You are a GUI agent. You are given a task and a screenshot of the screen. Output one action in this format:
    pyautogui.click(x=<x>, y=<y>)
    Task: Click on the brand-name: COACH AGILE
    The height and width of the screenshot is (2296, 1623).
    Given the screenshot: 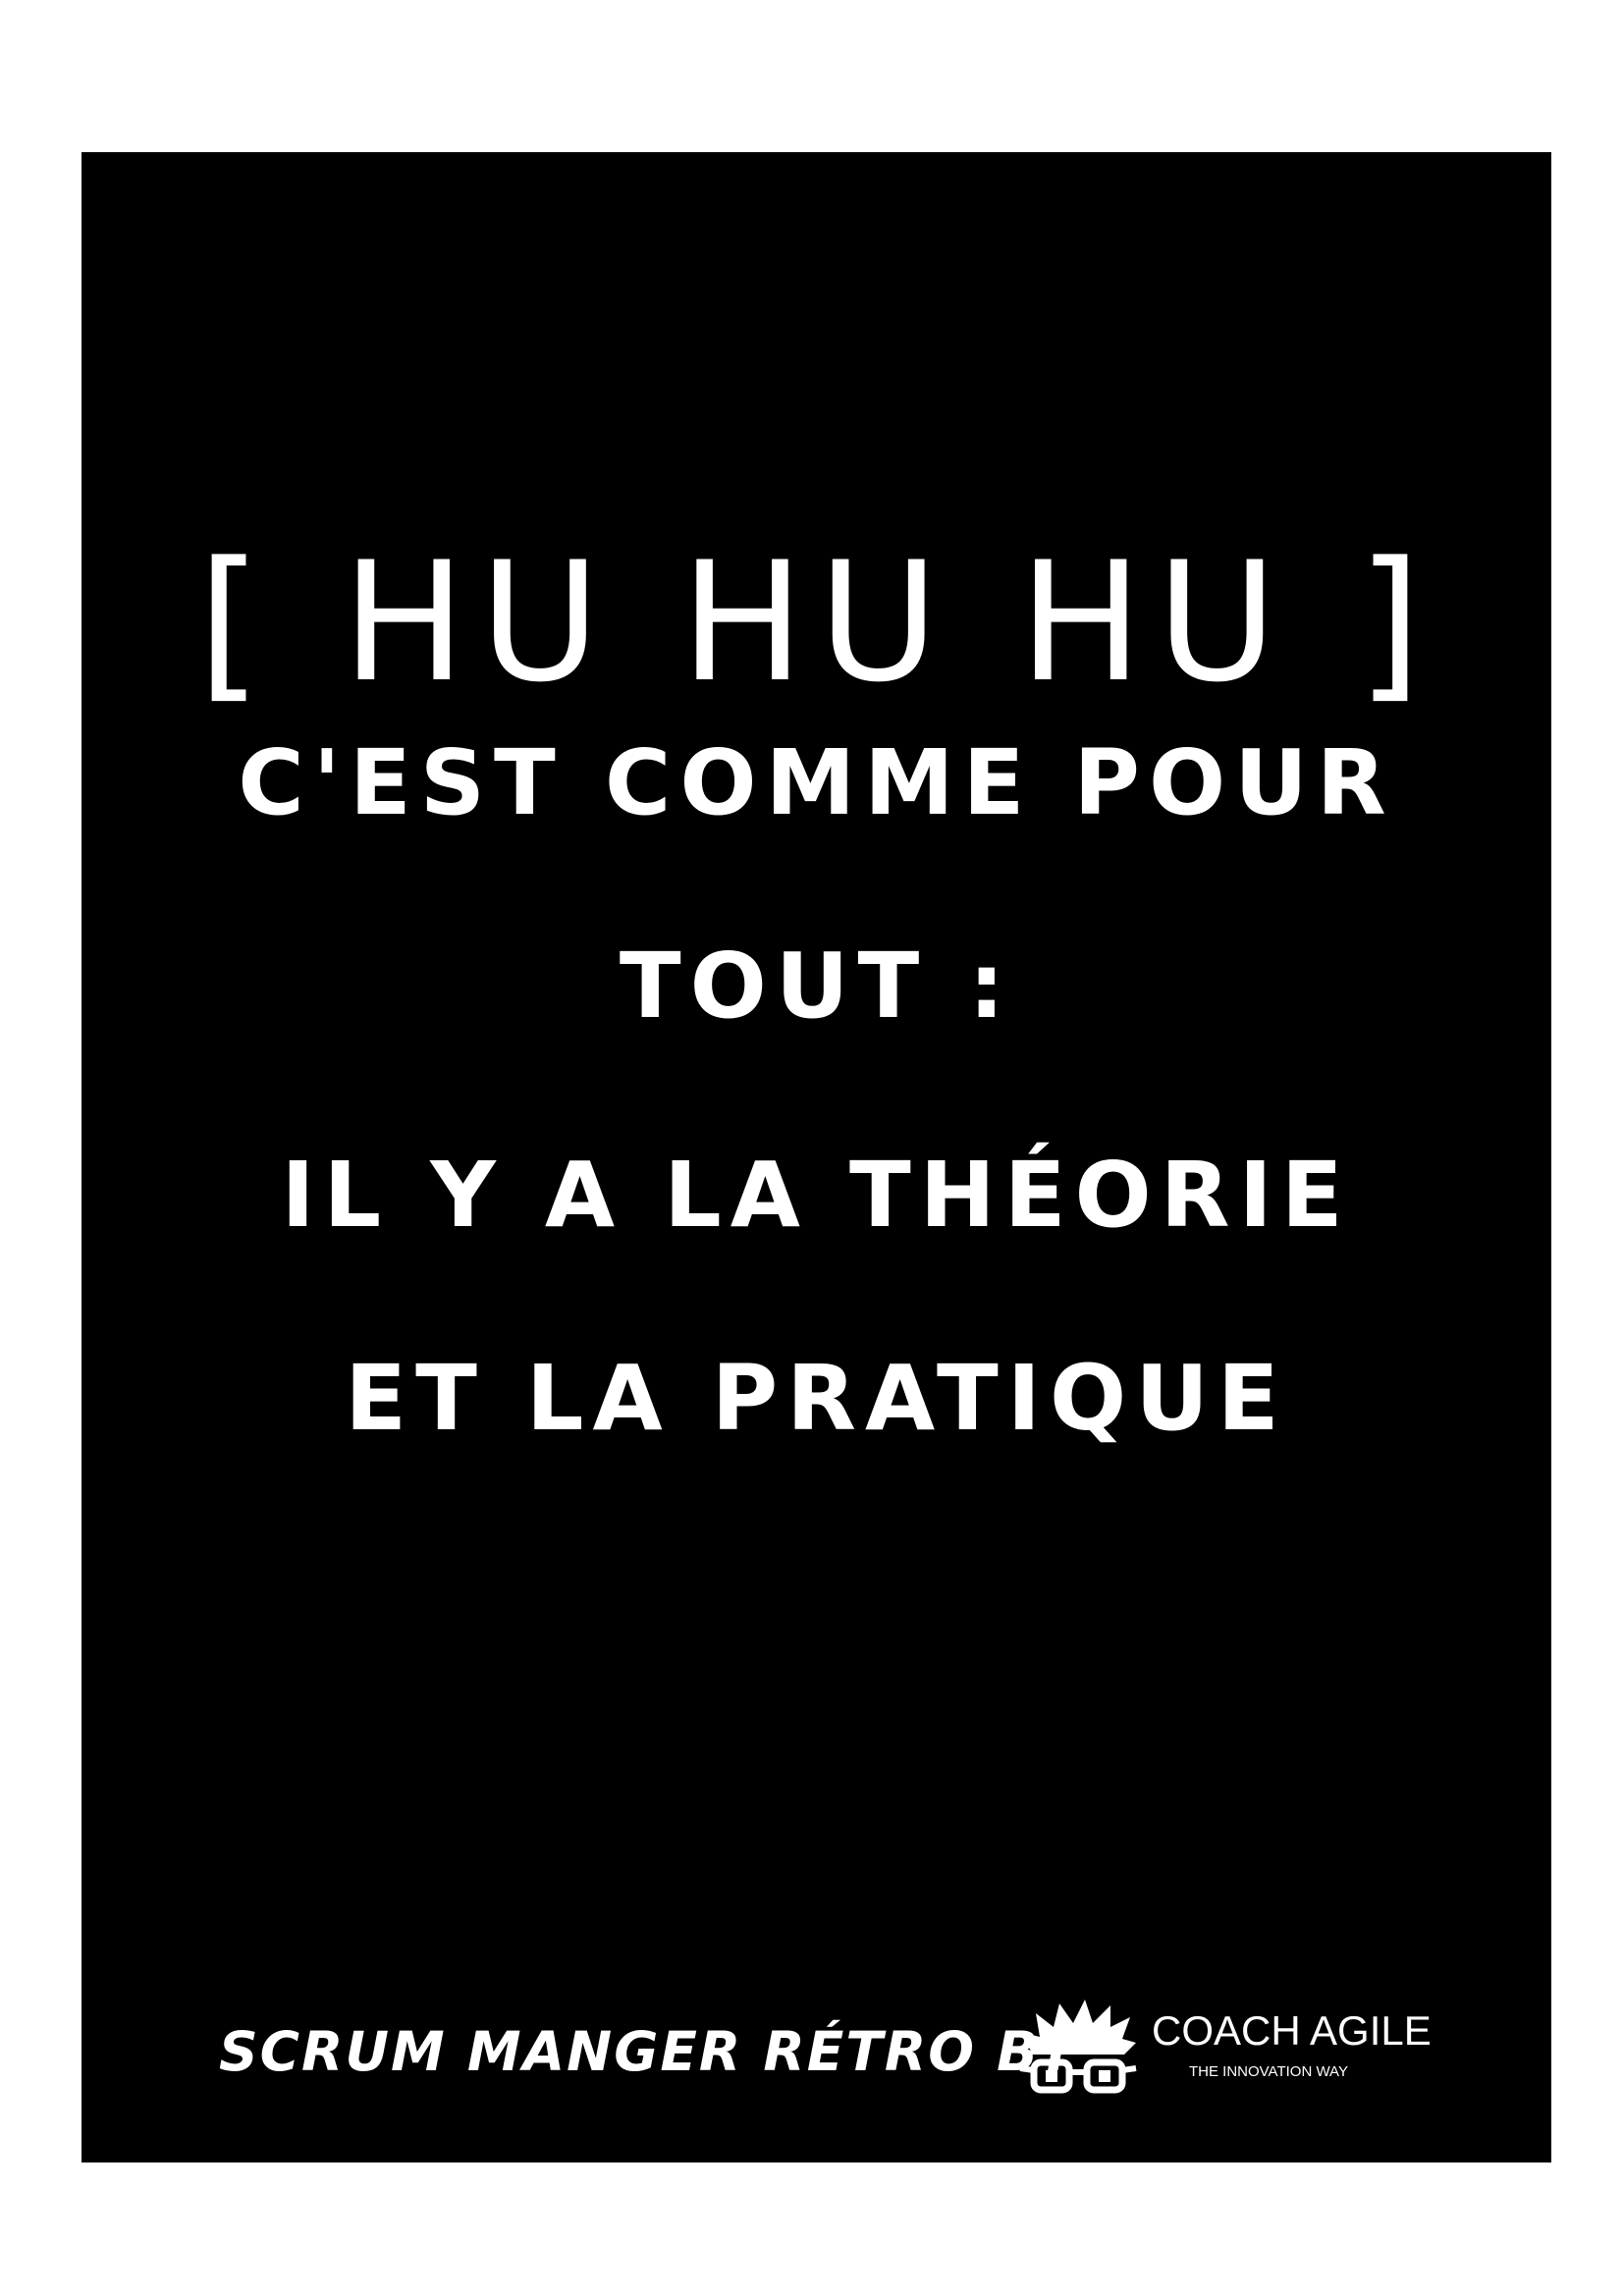 What is the action you would take?
    pyautogui.click(x=1292, y=2030)
    